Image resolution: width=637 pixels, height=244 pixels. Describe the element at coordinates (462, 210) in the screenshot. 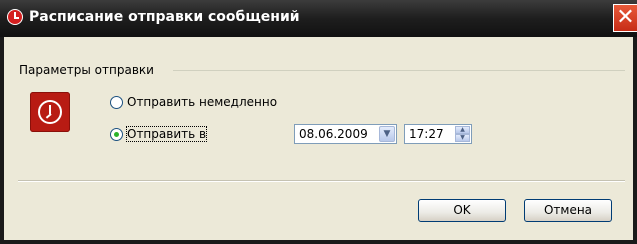

I see `ok-button: OK` at that location.